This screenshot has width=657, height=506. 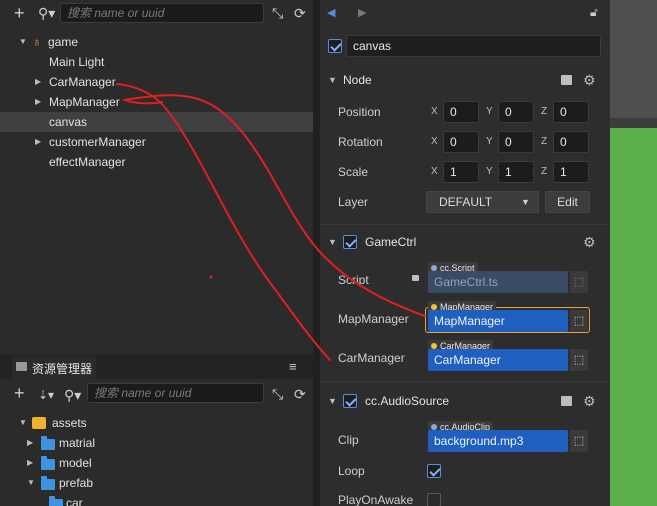 What do you see at coordinates (465, 80) in the screenshot?
I see `node-section-header: ▼ Node ⚙` at bounding box center [465, 80].